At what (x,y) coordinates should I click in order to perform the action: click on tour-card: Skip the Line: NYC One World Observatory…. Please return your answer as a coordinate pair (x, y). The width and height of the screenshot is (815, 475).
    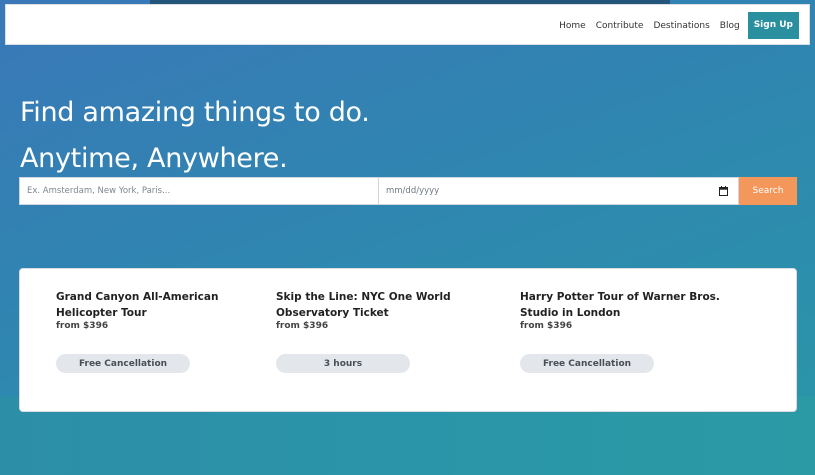
    Looking at the image, I should click on (388, 331).